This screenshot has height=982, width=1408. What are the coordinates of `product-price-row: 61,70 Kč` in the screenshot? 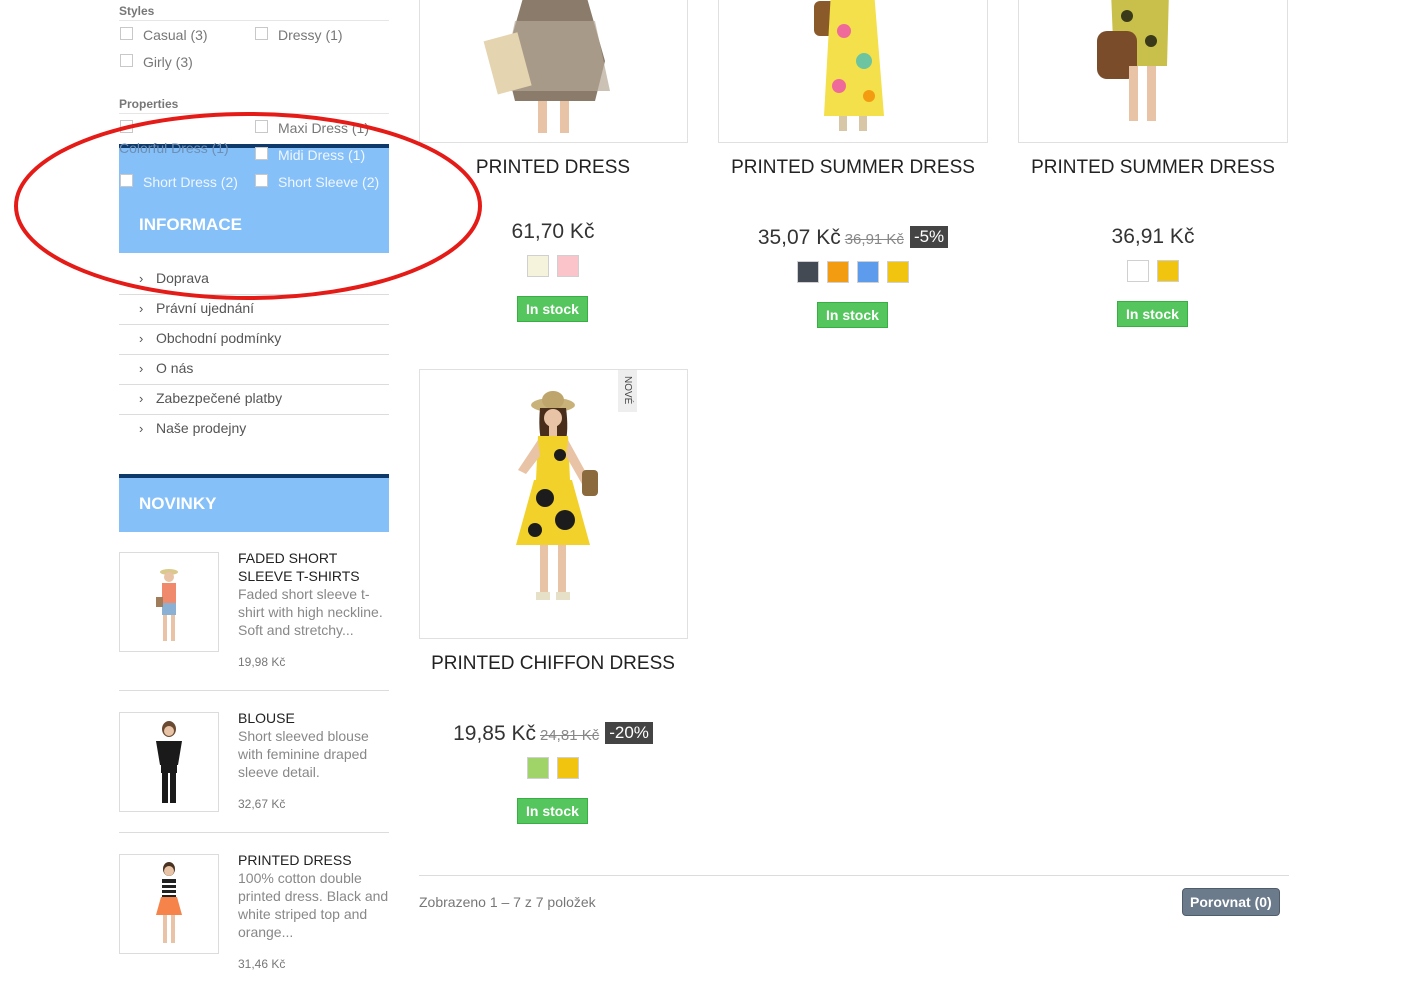 It's located at (553, 232).